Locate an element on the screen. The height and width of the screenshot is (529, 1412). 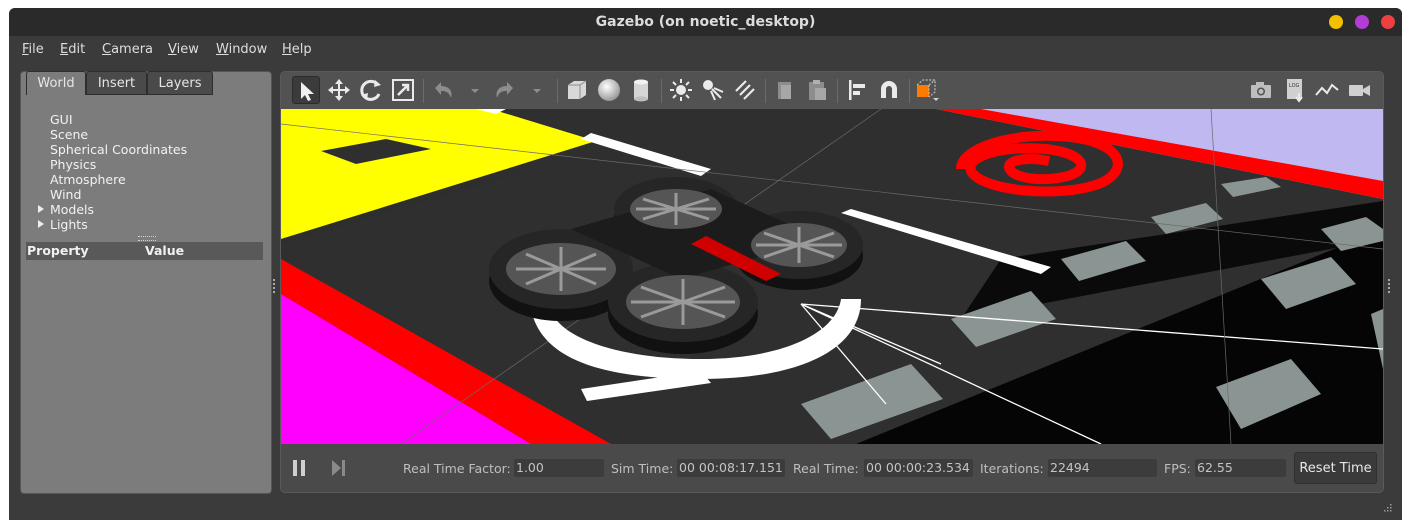
window-title: Gazebo (on noetic_desktop) is located at coordinates (705, 22).